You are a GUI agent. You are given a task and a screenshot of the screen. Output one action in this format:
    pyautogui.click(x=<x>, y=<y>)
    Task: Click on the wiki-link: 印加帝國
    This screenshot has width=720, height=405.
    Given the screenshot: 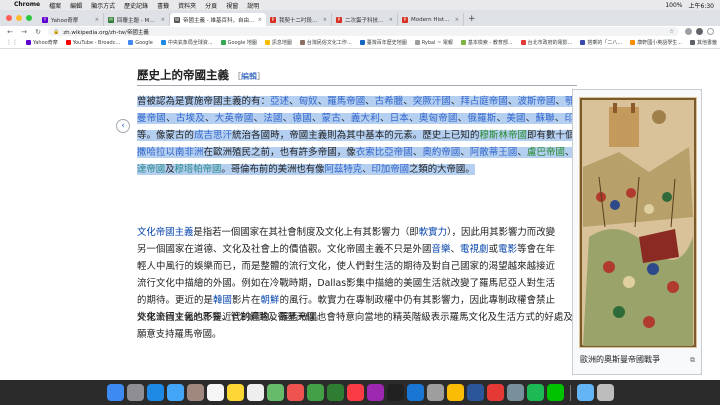 What is the action you would take?
    pyautogui.click(x=390, y=169)
    